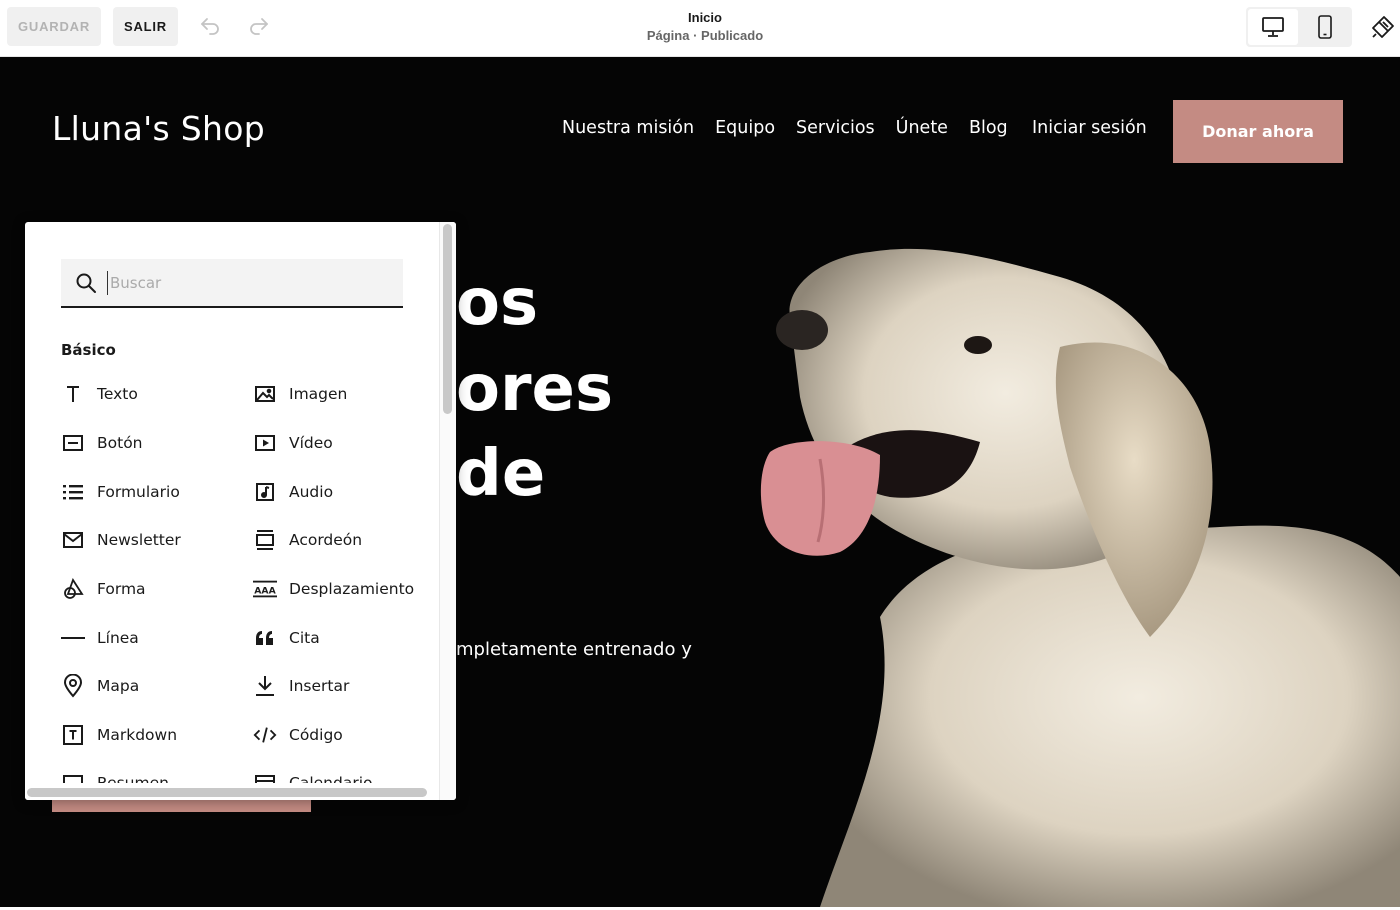 This screenshot has height=910, width=1400. What do you see at coordinates (73, 589) in the screenshot?
I see `shape-icon` at bounding box center [73, 589].